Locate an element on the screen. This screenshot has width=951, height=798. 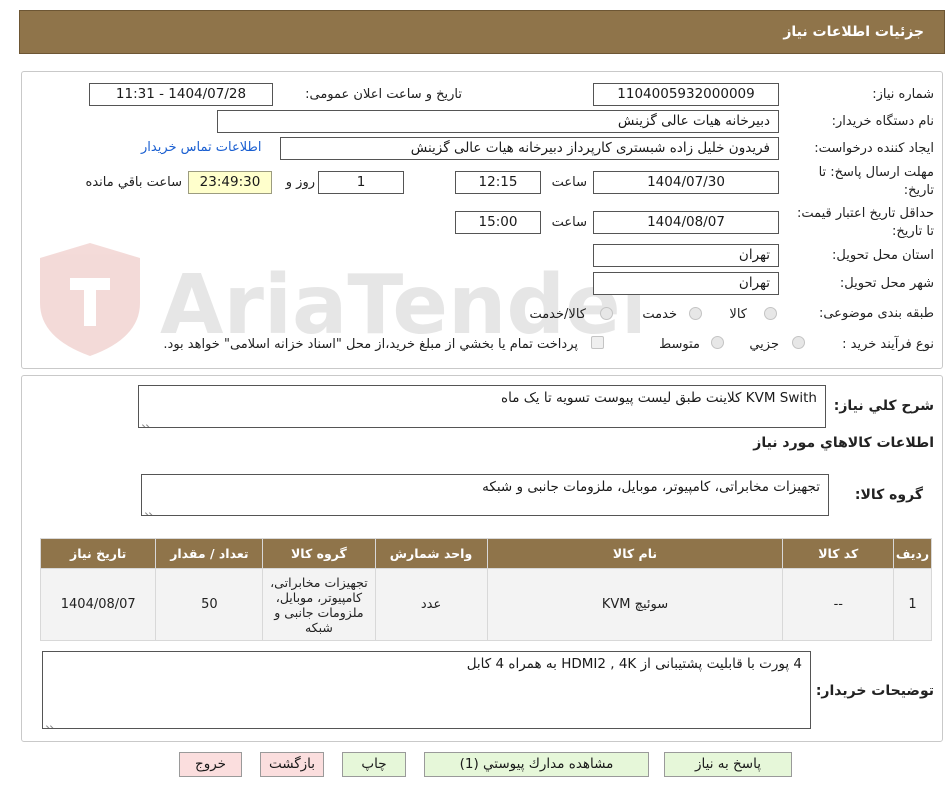
col-header-group: گروه كالا is located at coordinates (319, 553).